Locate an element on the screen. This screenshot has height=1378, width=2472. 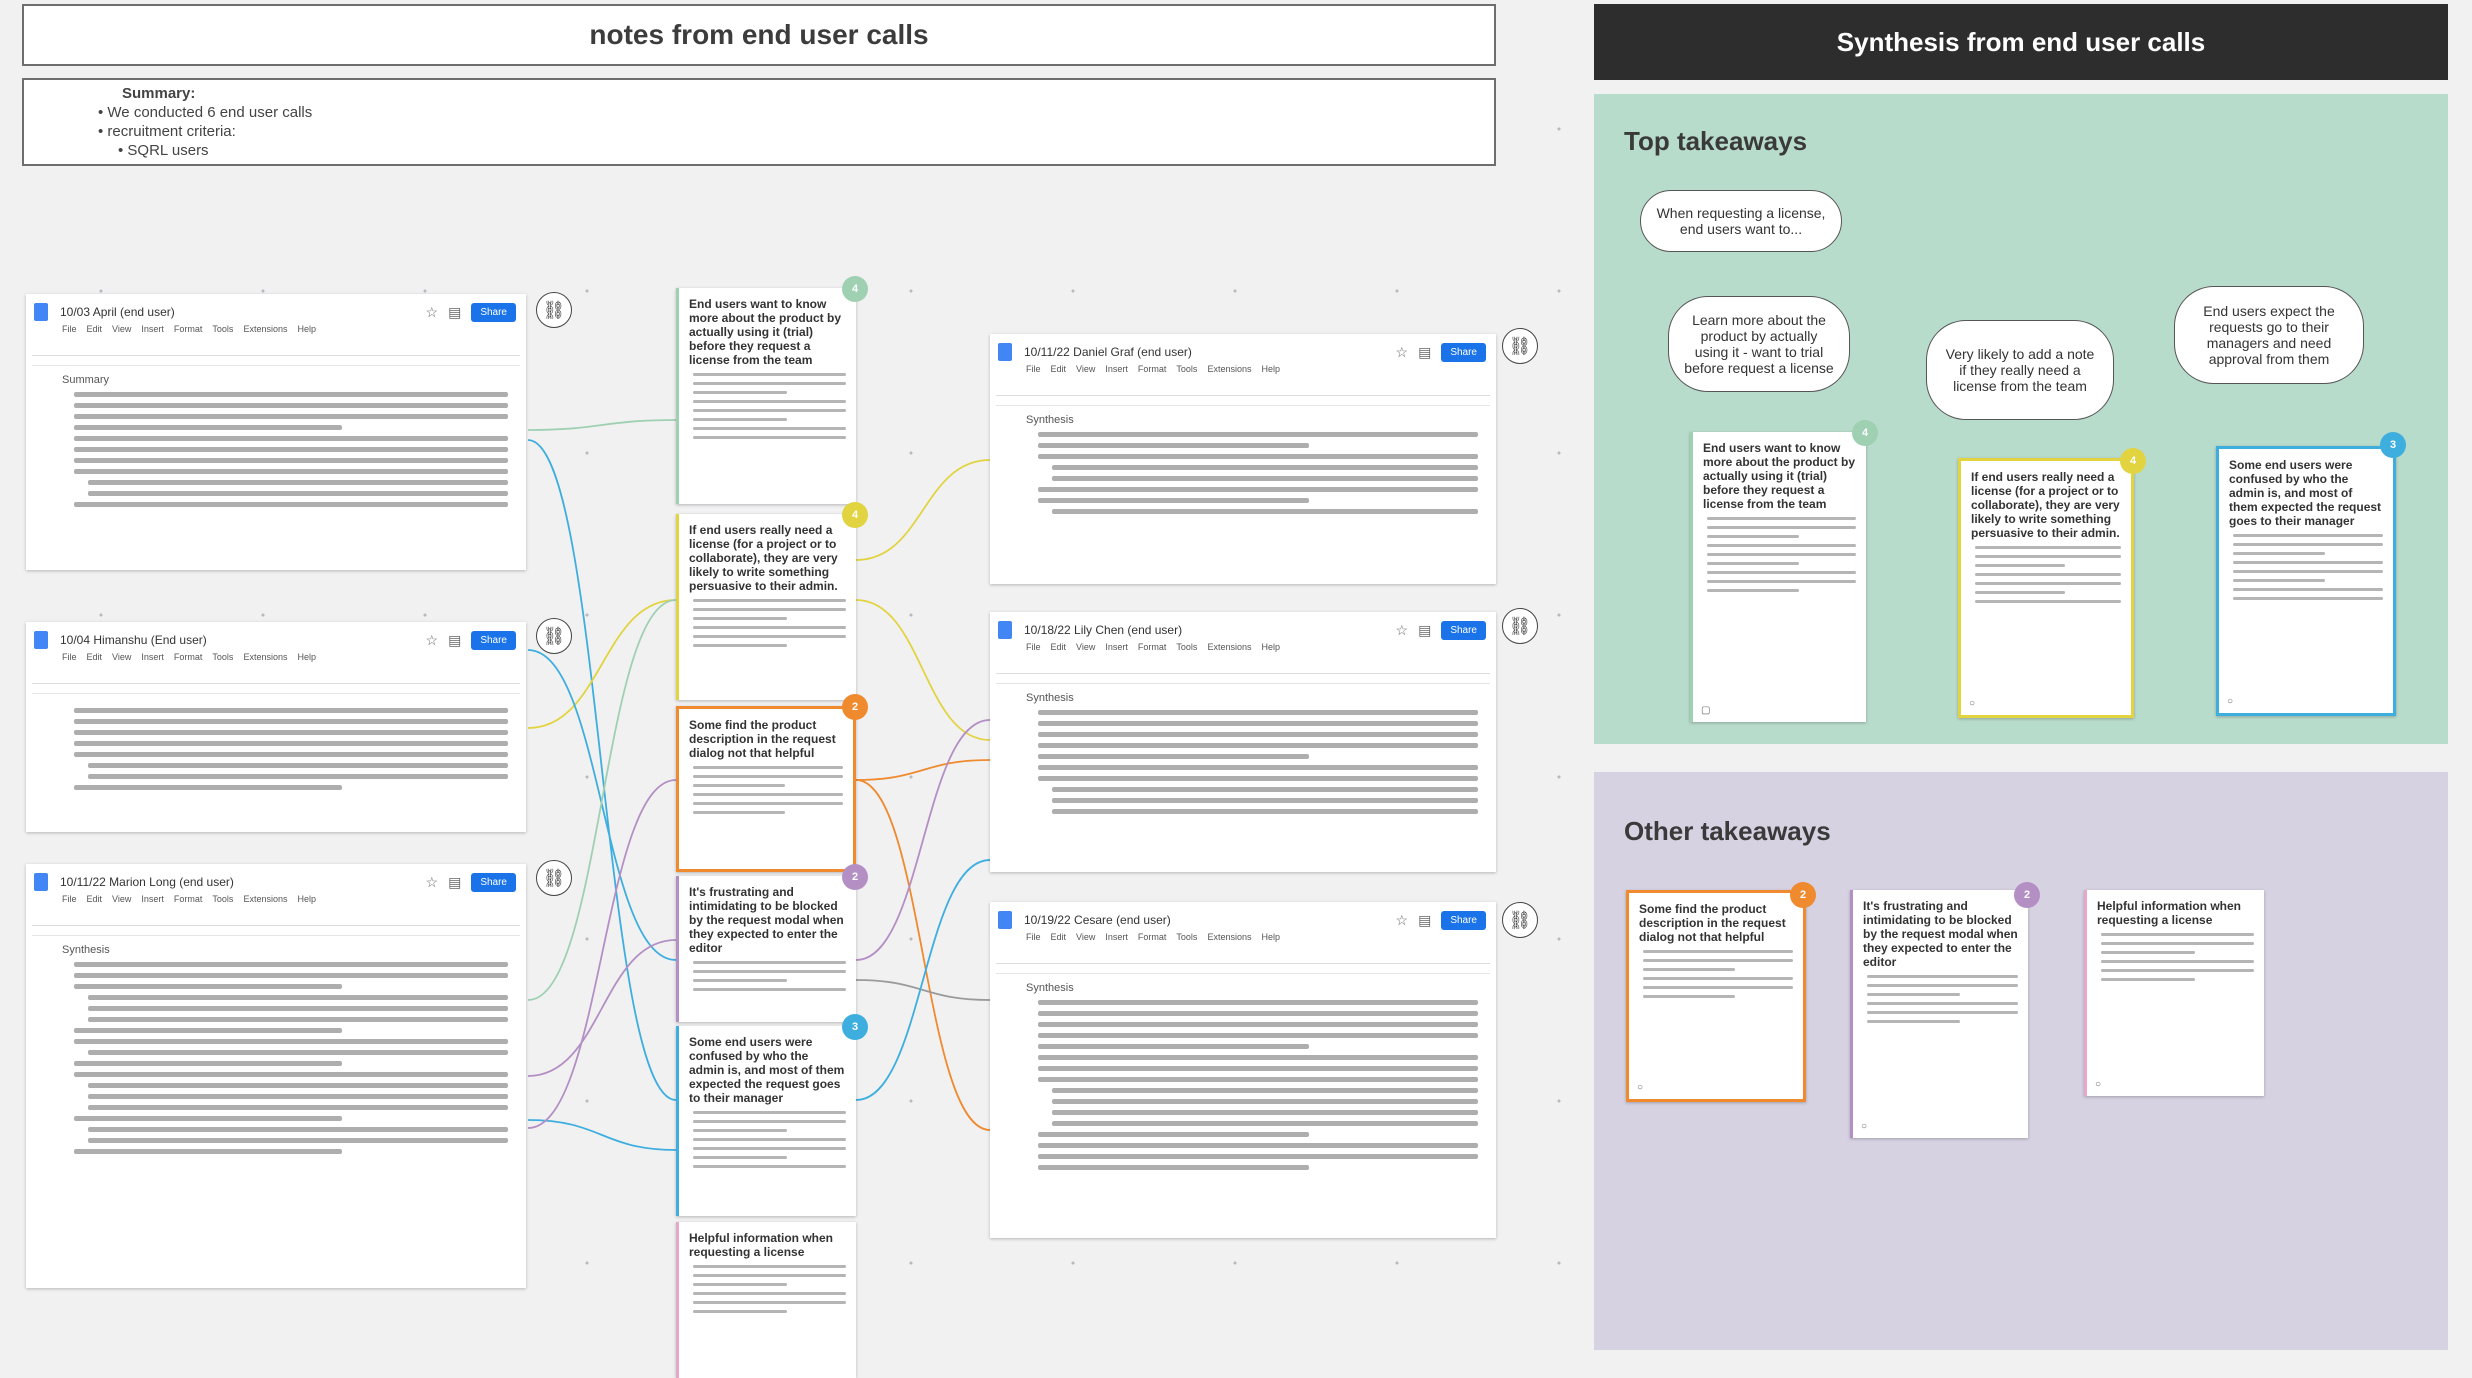
synthesis-title: Synthesis from end user calls is located at coordinates (2021, 42).